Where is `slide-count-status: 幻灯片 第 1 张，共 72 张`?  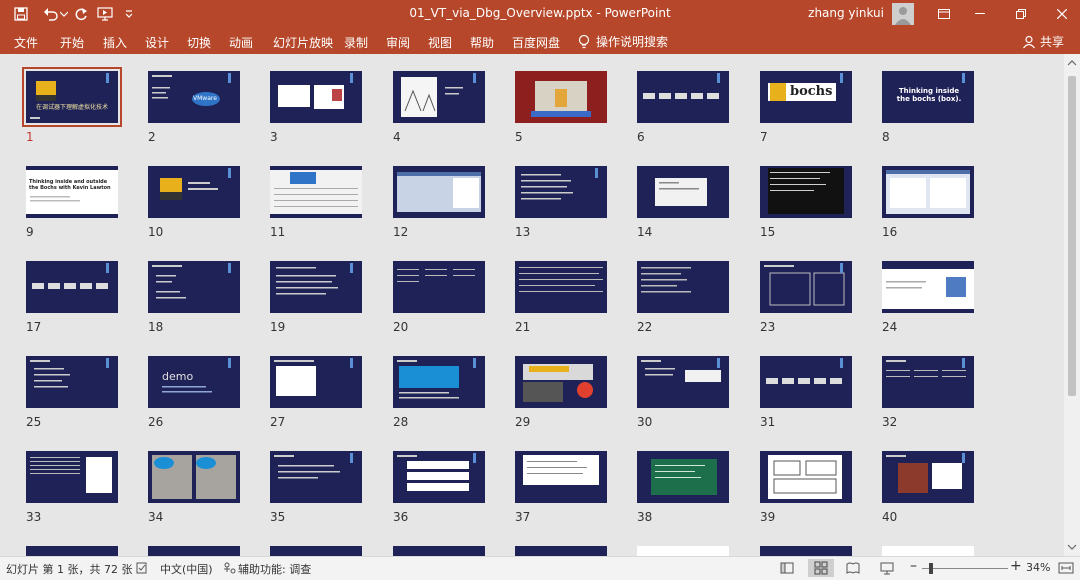
slide-count-status: 幻灯片 第 1 张，共 72 张 is located at coordinates (69, 569).